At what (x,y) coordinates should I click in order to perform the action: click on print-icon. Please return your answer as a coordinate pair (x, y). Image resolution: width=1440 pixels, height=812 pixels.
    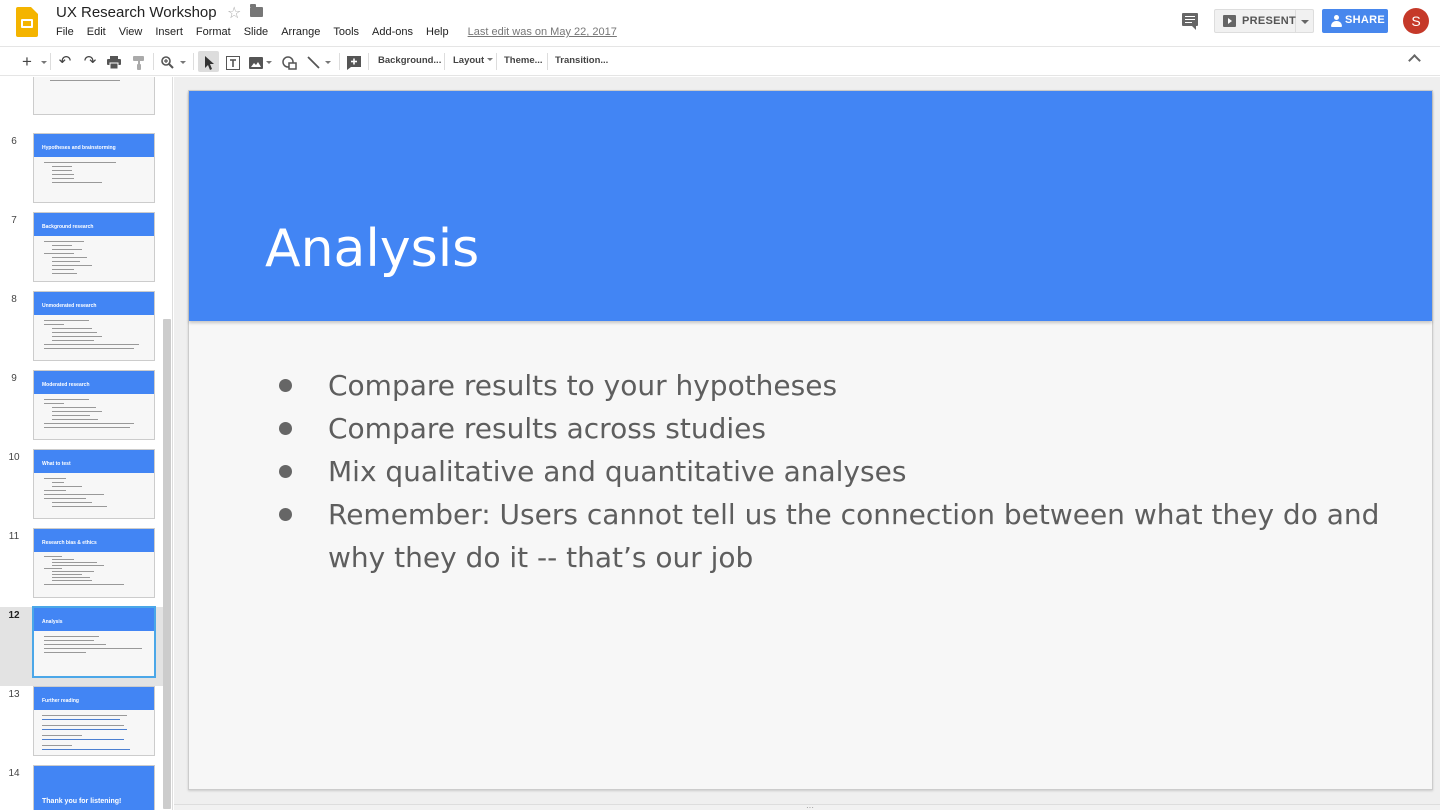
    Looking at the image, I should click on (114, 61).